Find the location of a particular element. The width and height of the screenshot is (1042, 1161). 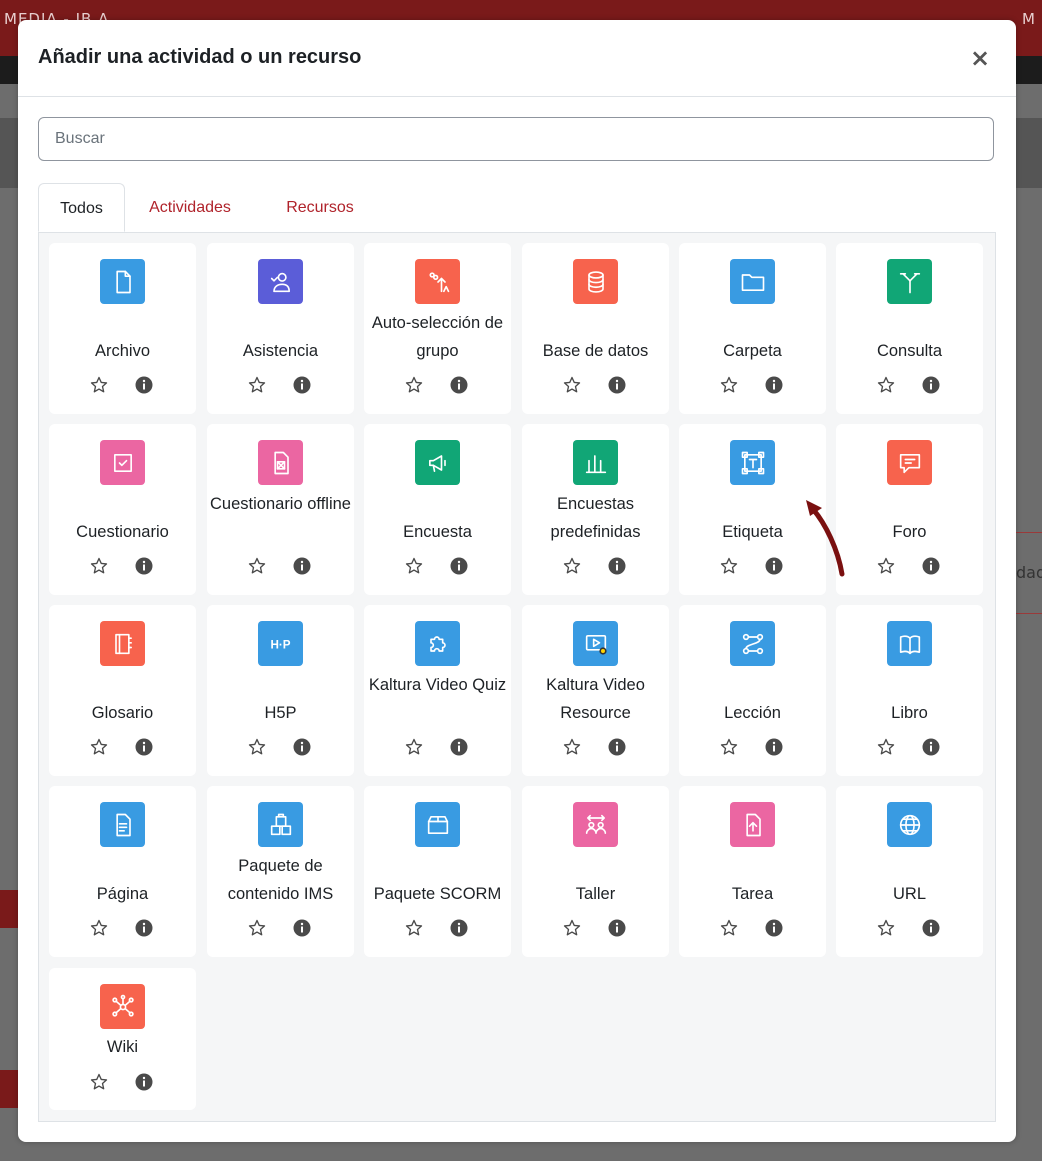

ims-package-icon is located at coordinates (280, 824).